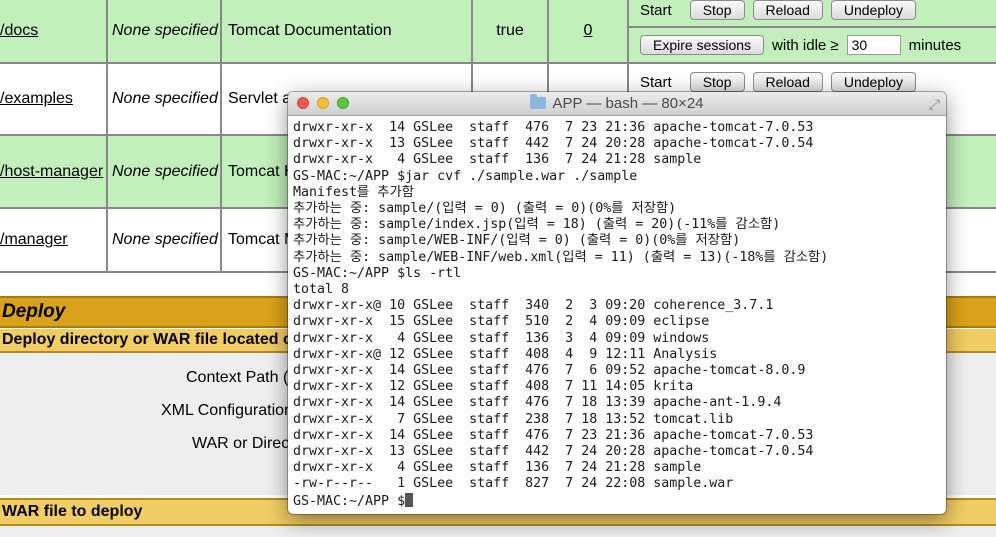 The width and height of the screenshot is (996, 537). I want to click on terminal-line: total 8, so click(321, 290).